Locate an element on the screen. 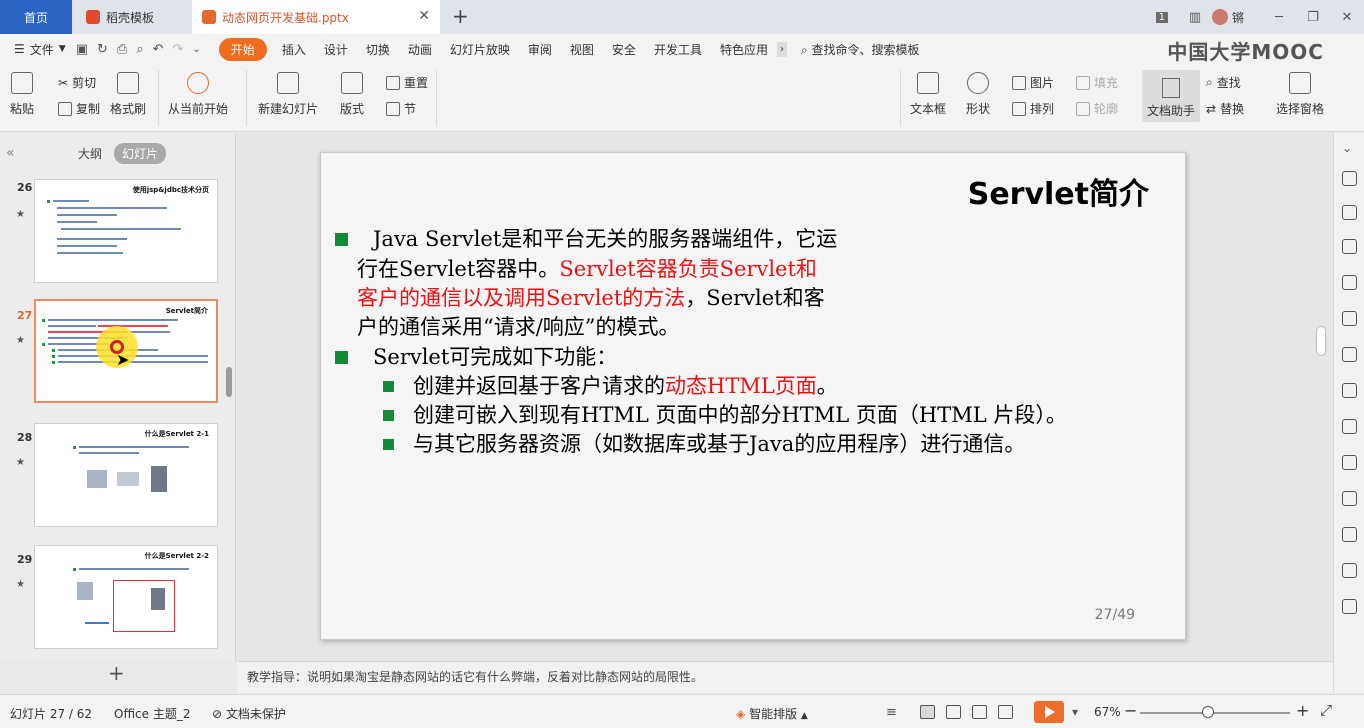 This screenshot has height=728, width=1364. user-name: 锵 is located at coordinates (1238, 17).